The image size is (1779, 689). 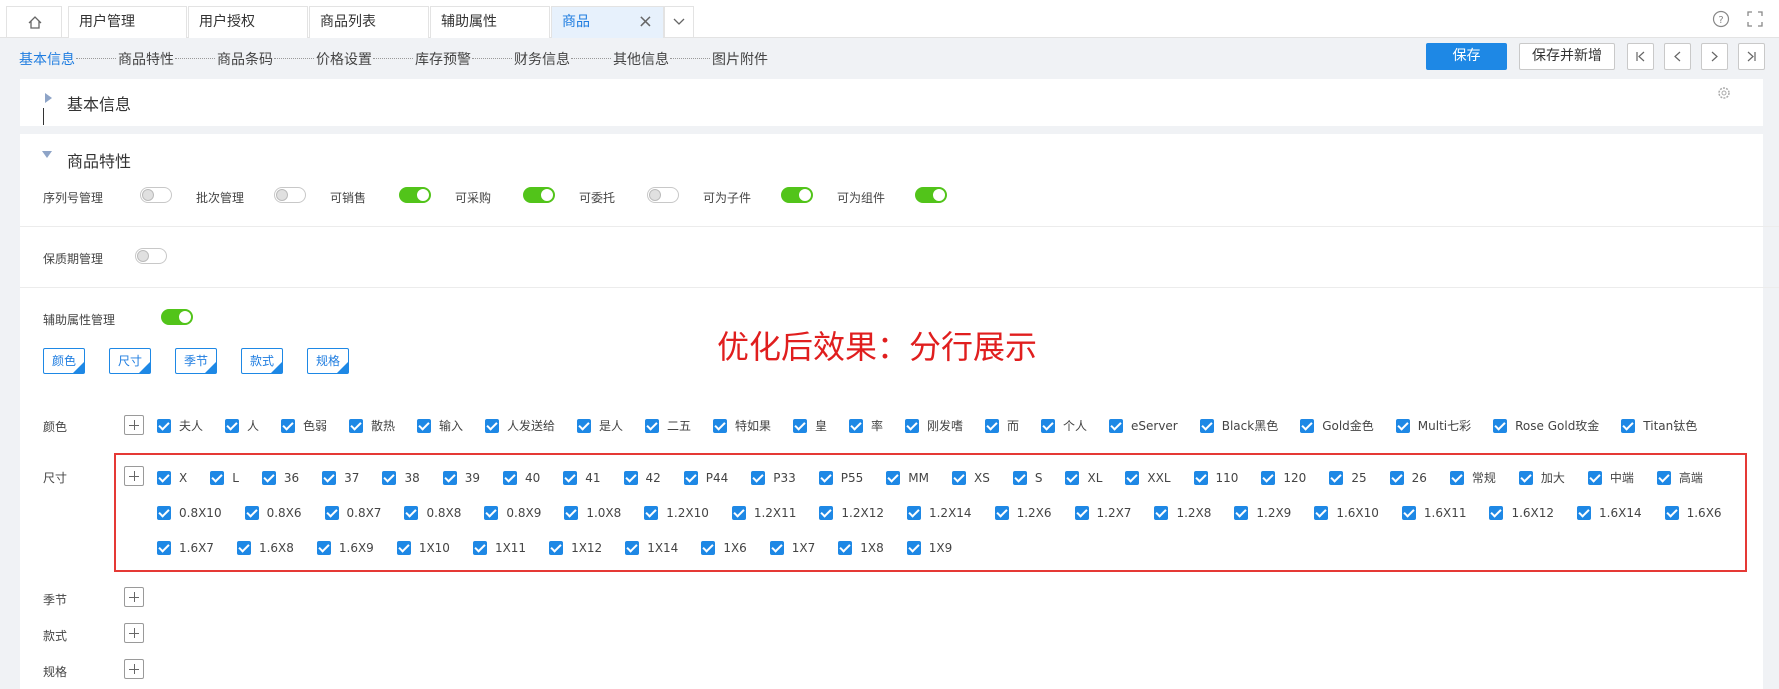 What do you see at coordinates (1466, 56) in the screenshot?
I see `save-button: 保存` at bounding box center [1466, 56].